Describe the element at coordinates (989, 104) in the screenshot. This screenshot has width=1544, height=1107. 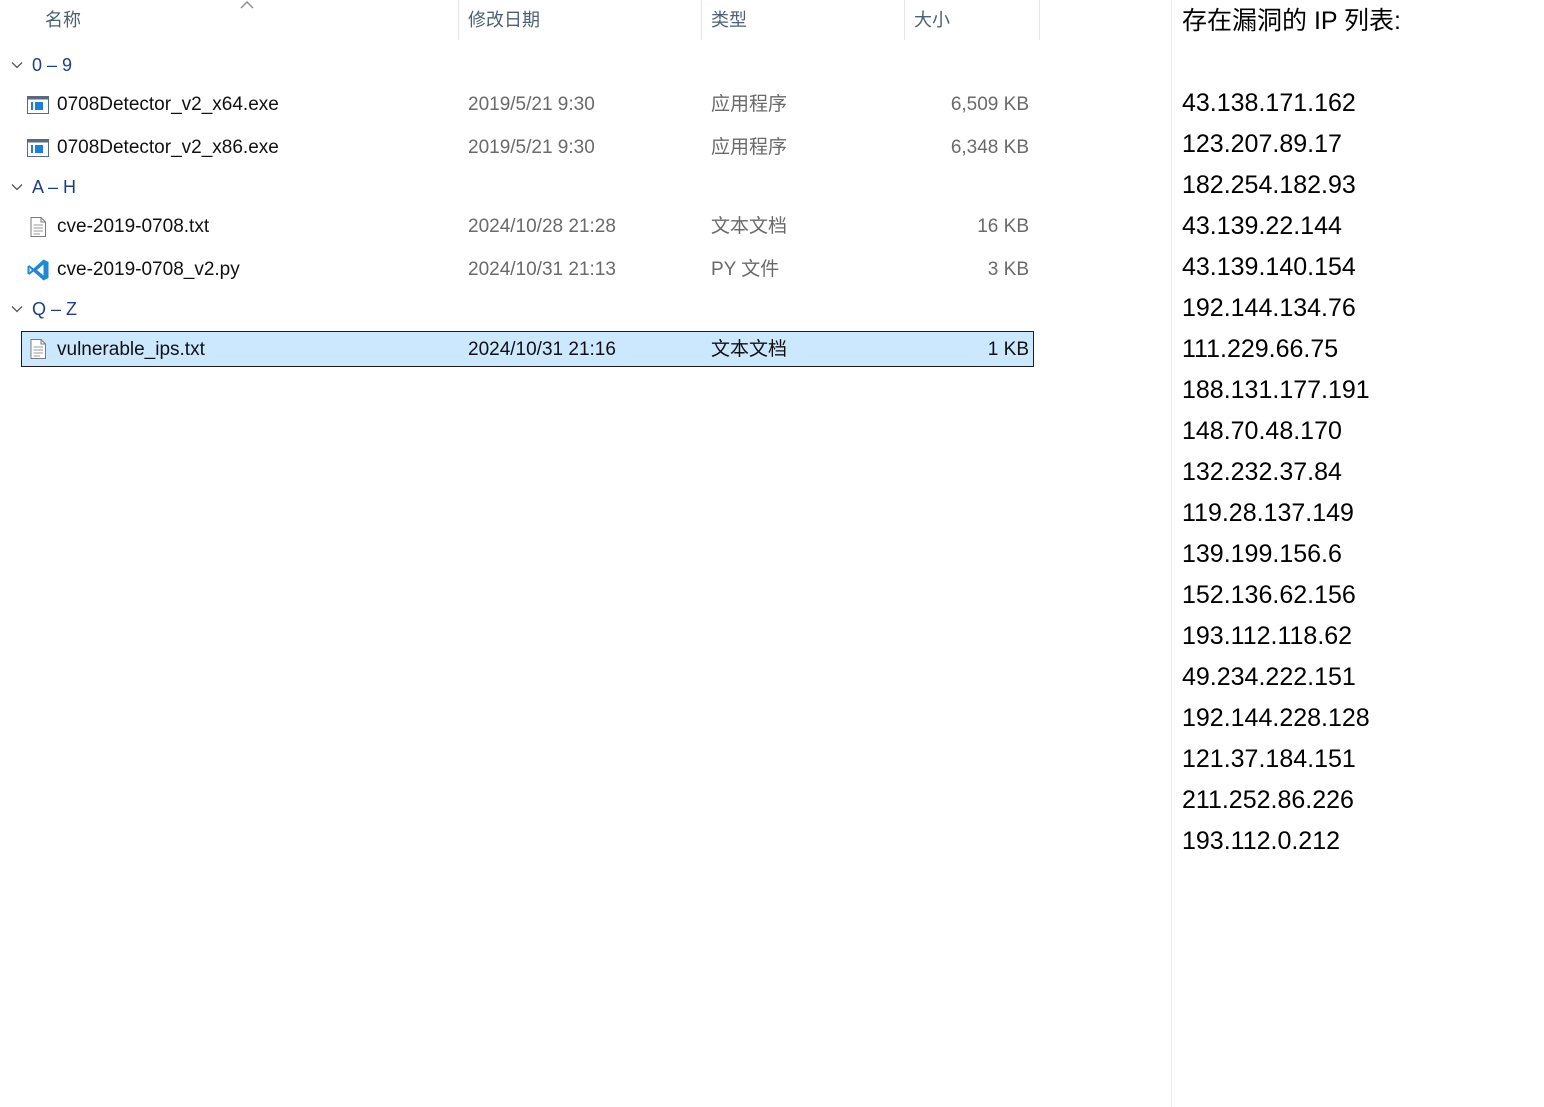
I see `file-size: 6,509 KB` at that location.